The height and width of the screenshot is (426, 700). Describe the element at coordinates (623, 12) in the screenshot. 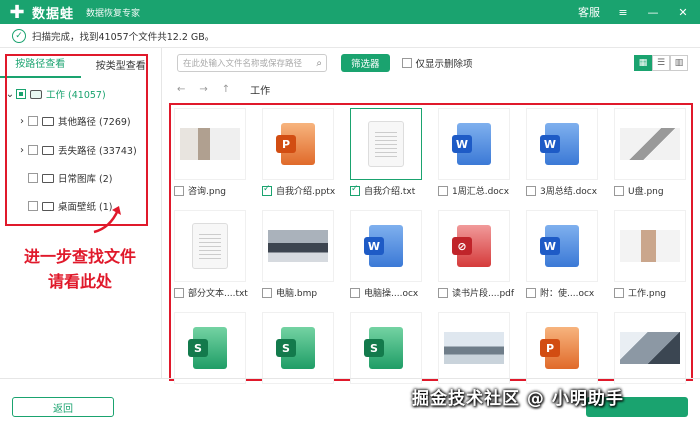

I see `menu-icon: ≡` at that location.